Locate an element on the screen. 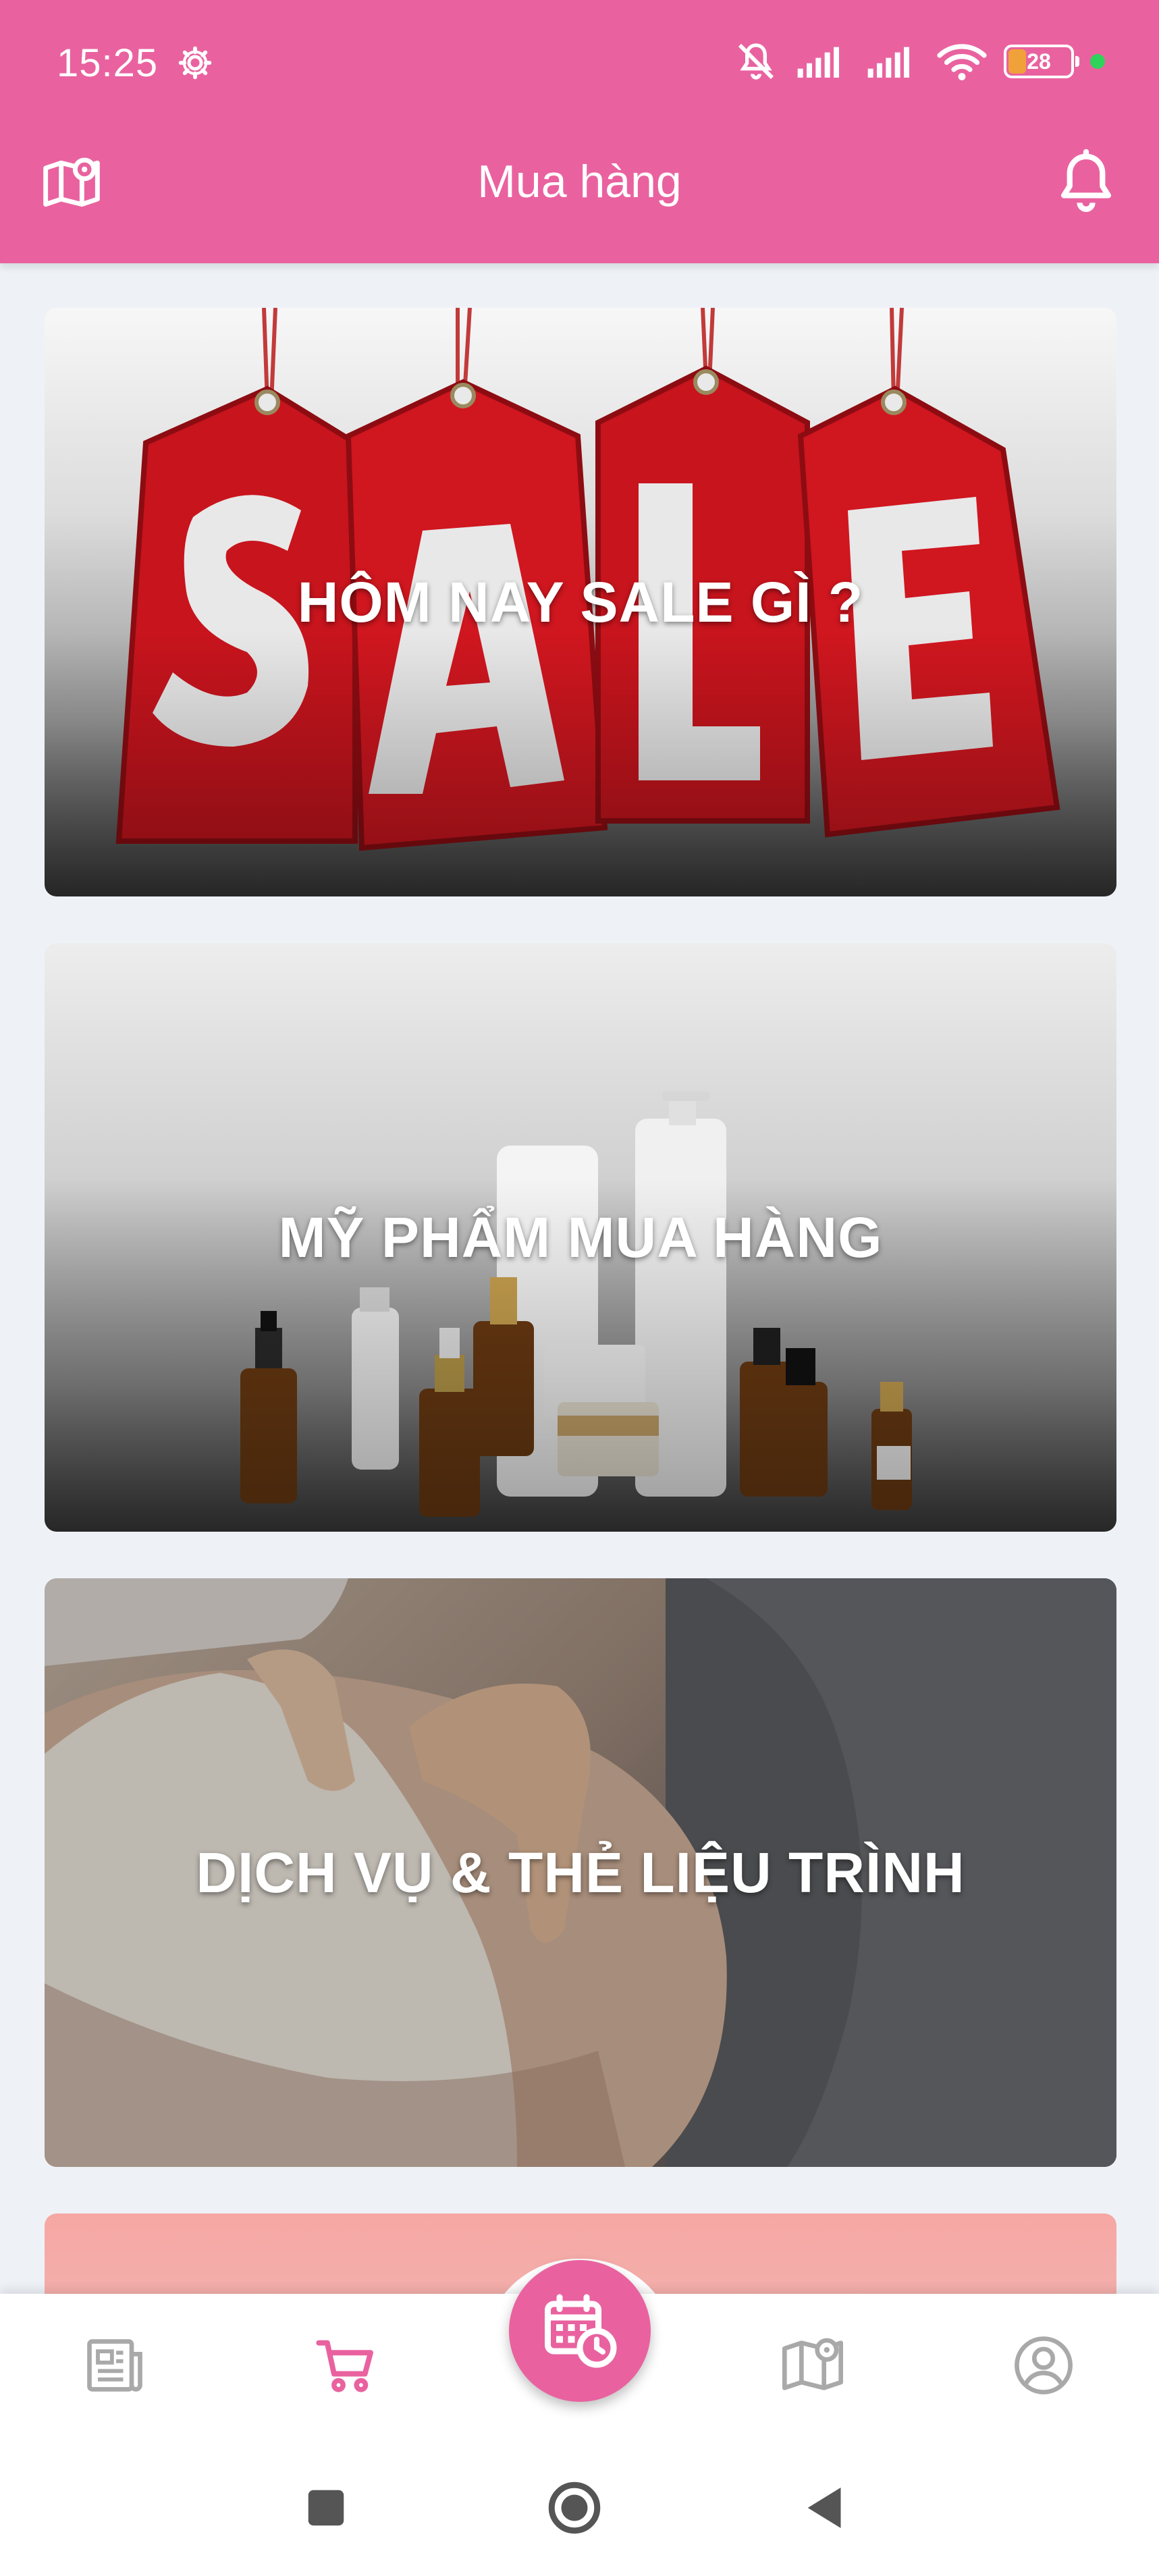 The height and width of the screenshot is (2576, 1159). tab-user is located at coordinates (1043, 2366).